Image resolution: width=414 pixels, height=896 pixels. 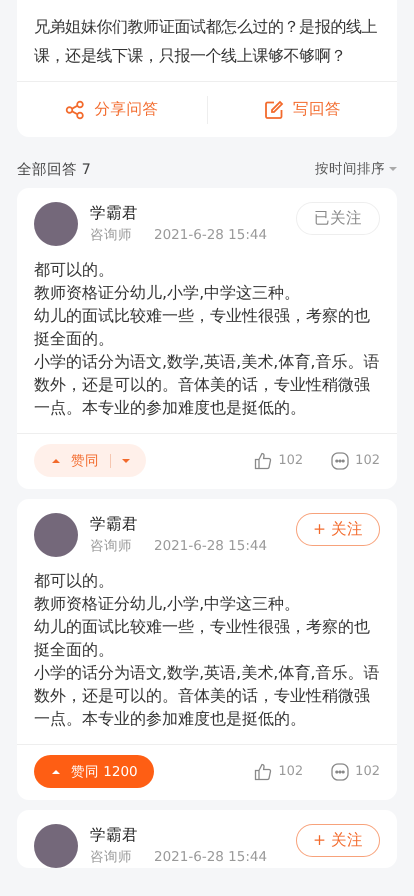 I want to click on write-answer-button: 写回答, so click(x=302, y=110).